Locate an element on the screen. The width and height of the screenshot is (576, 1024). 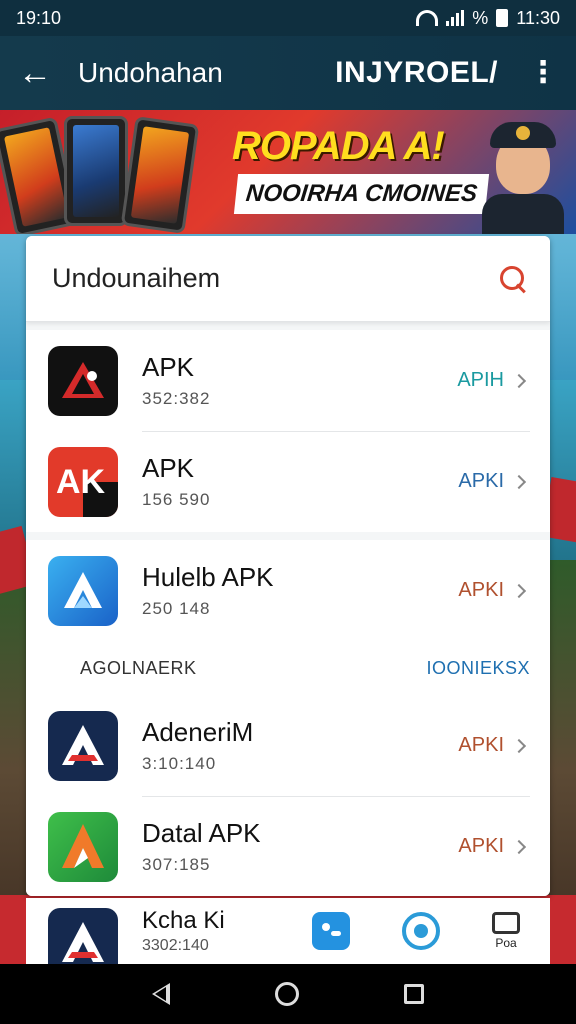
system-nav-bar is located at coordinates (288, 994).